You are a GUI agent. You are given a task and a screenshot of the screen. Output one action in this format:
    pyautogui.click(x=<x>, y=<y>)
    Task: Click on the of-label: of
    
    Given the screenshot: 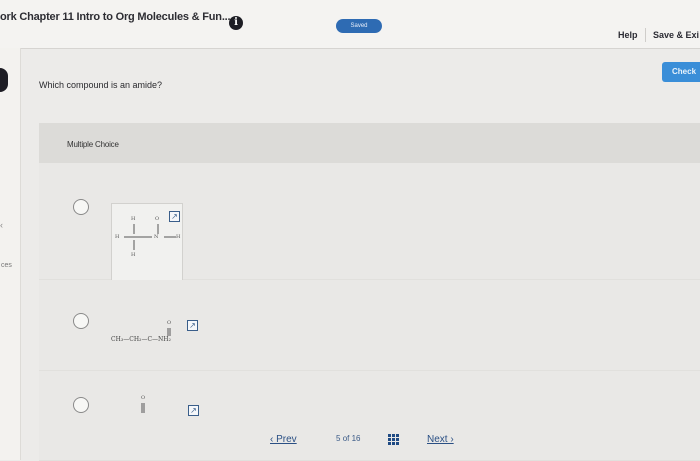 What is the action you would take?
    pyautogui.click(x=346, y=438)
    